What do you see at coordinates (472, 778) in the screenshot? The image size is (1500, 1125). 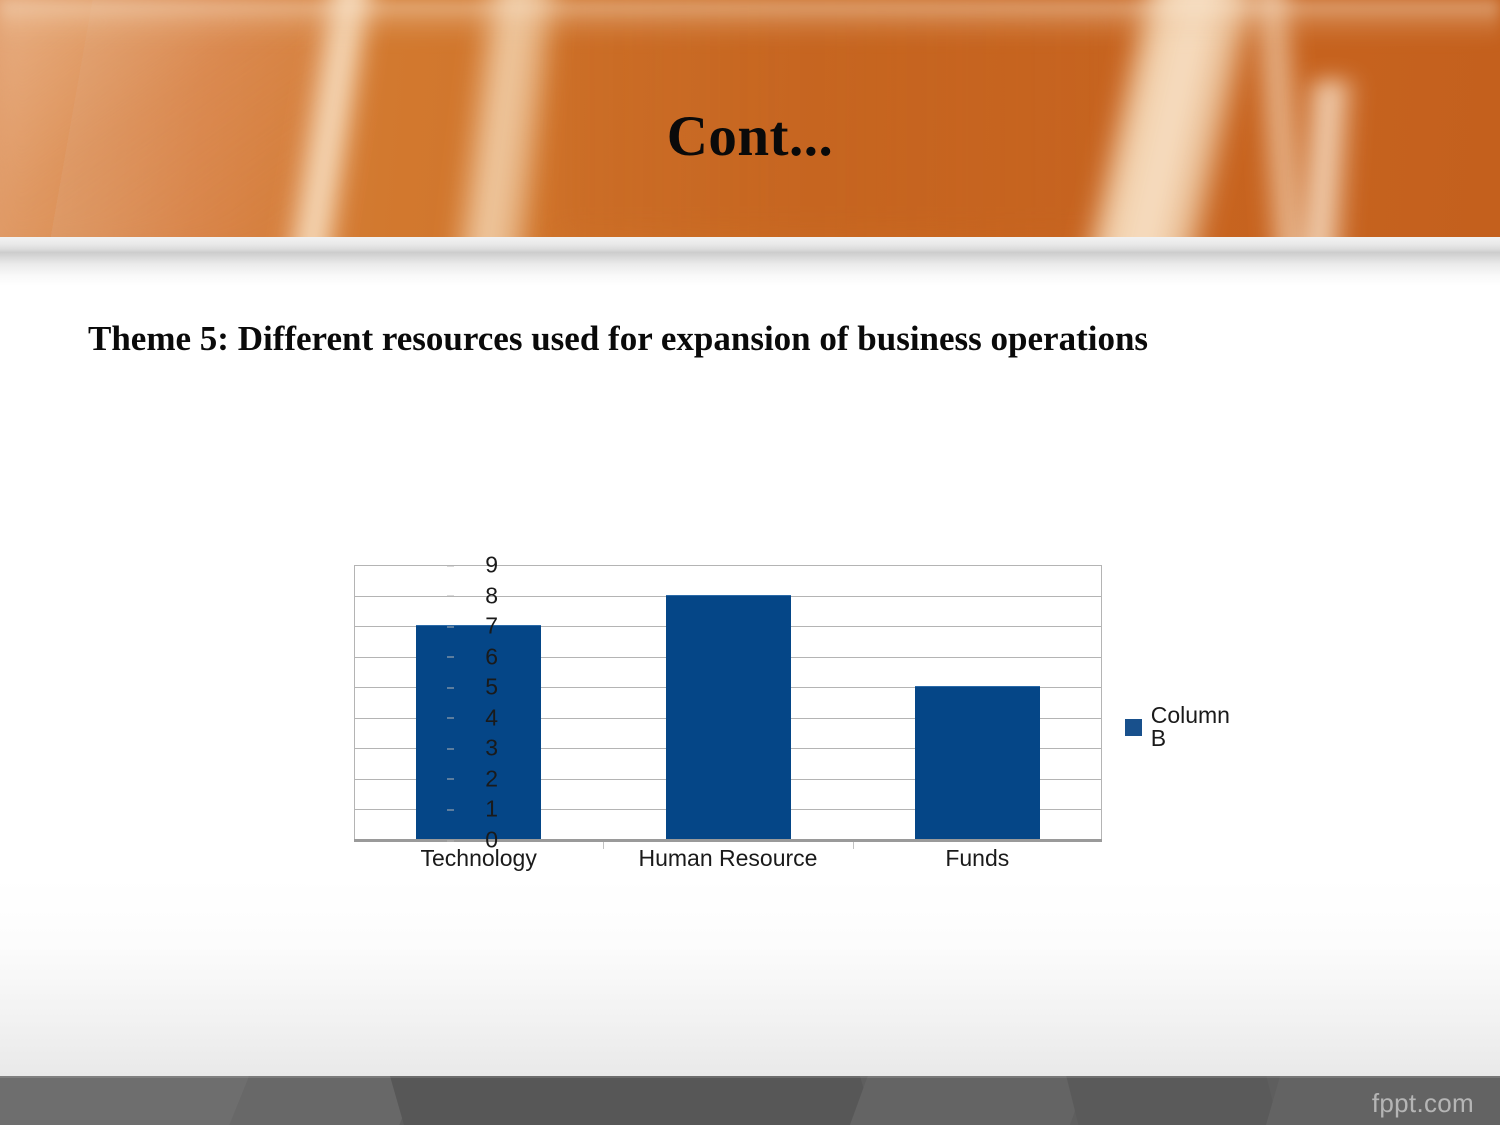 I see `chart-y-tick-label: 2` at bounding box center [472, 778].